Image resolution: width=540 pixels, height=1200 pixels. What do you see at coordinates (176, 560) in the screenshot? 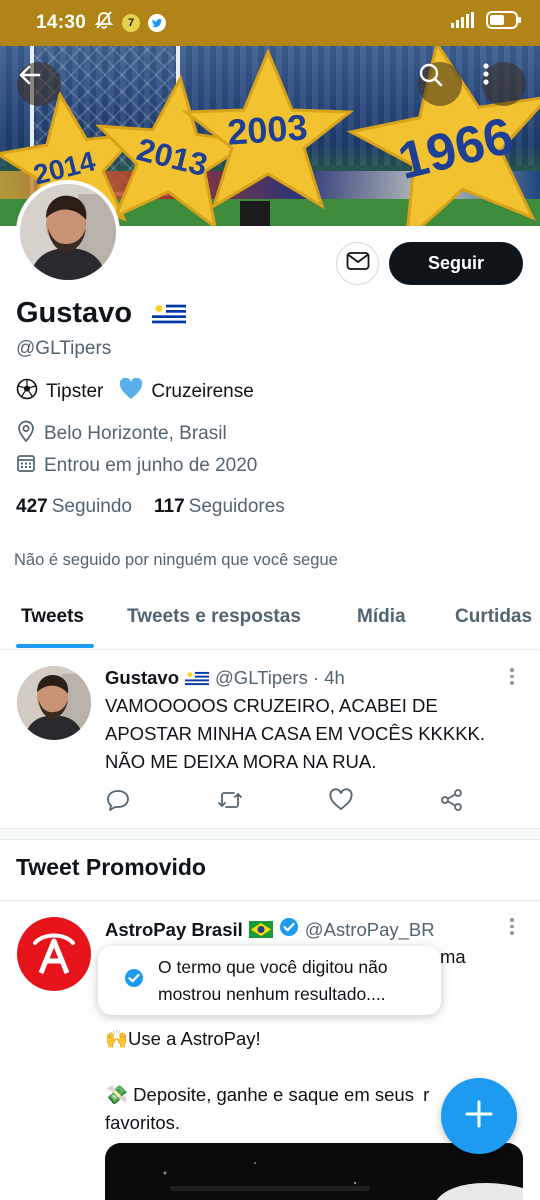
I see `not-followed-notice: Não é seguido por ninguém que você segue` at bounding box center [176, 560].